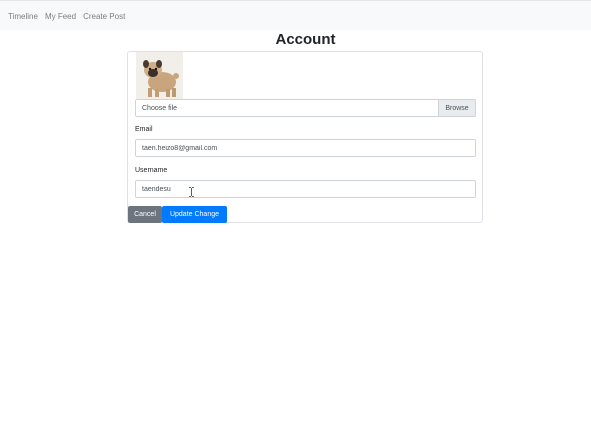 The width and height of the screenshot is (591, 422). Describe the element at coordinates (305, 189) in the screenshot. I see `username-field` at that location.